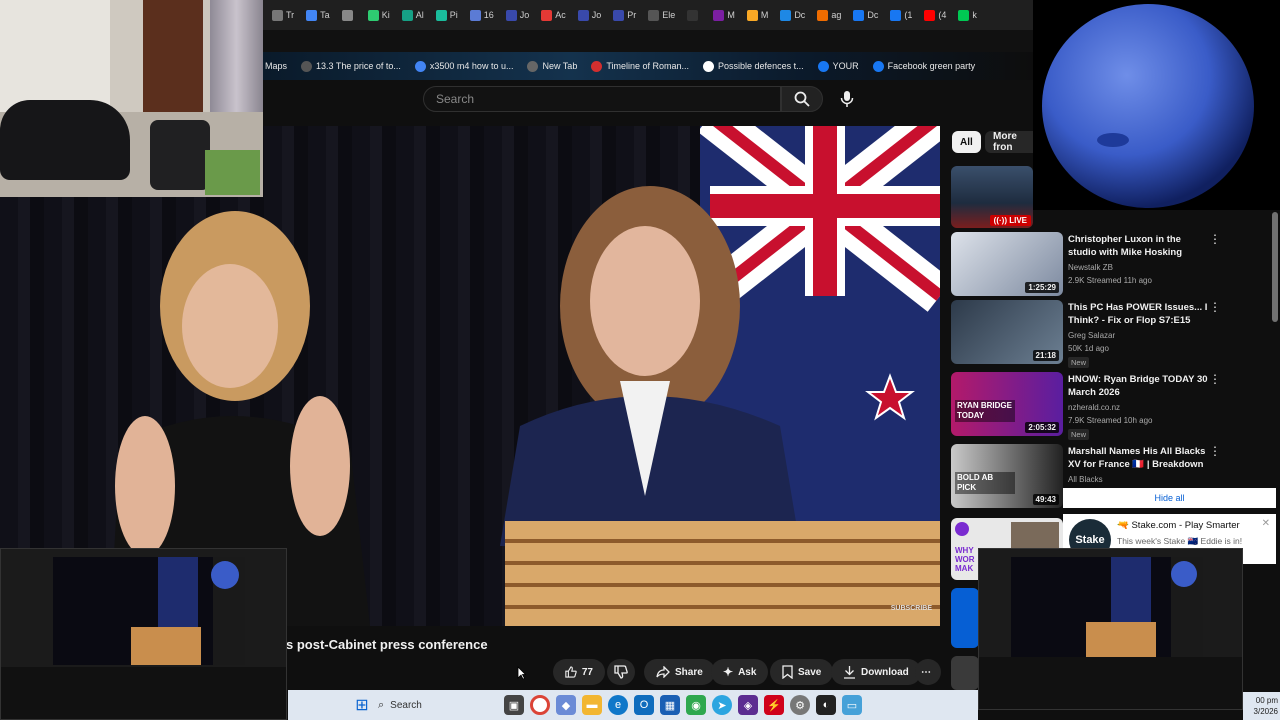 Image resolution: width=1280 pixels, height=720 pixels. Describe the element at coordinates (524, 15) in the screenshot. I see `tab-label: Jo` at that location.